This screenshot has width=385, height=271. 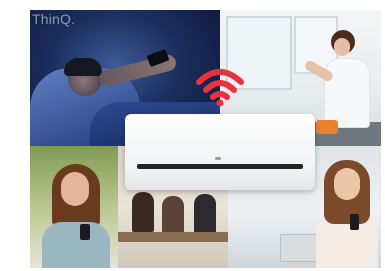 I want to click on air-conditioner-unit, so click(x=220, y=152).